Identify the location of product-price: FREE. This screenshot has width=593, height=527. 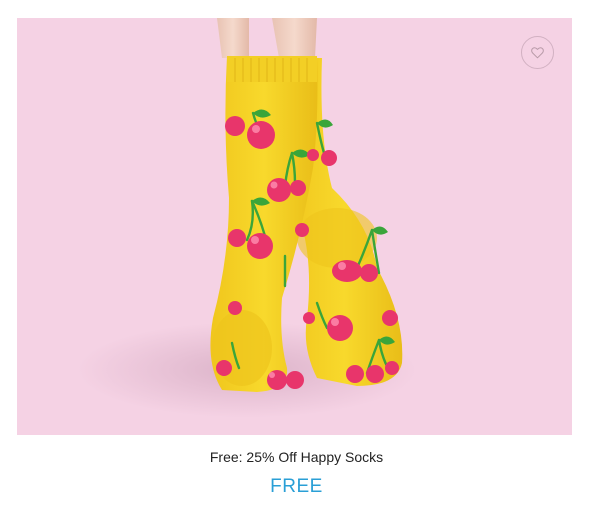
(296, 486).